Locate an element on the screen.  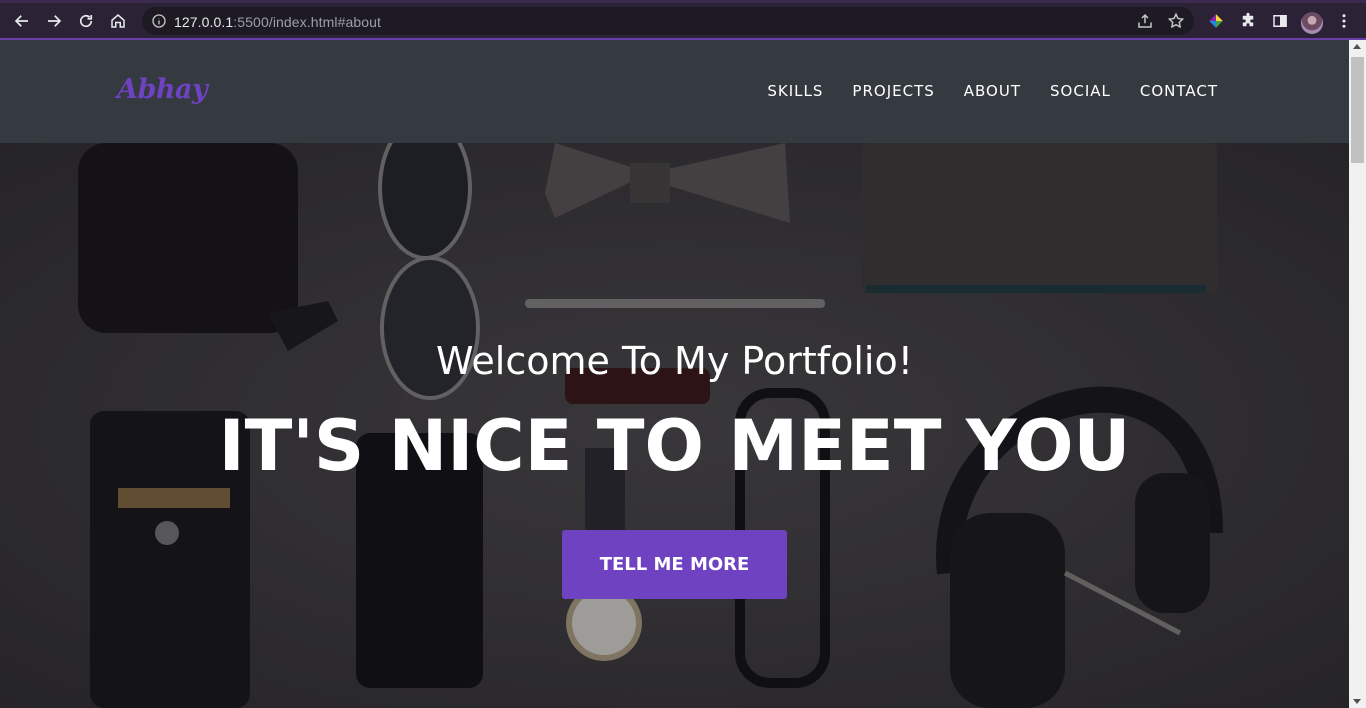
back-icon is located at coordinates (22, 21).